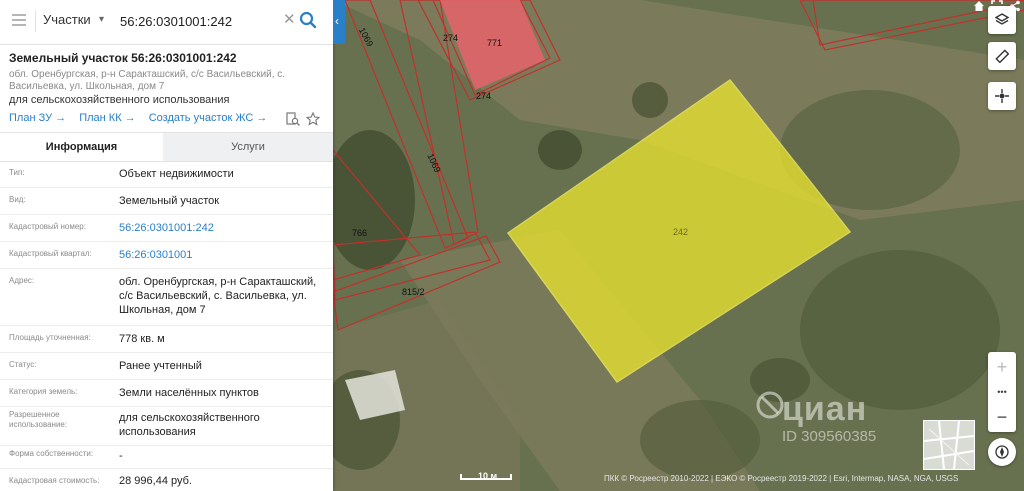 This screenshot has width=1024, height=491. What do you see at coordinates (43, 391) in the screenshot?
I see `prop-label: Категория земель:` at bounding box center [43, 391].